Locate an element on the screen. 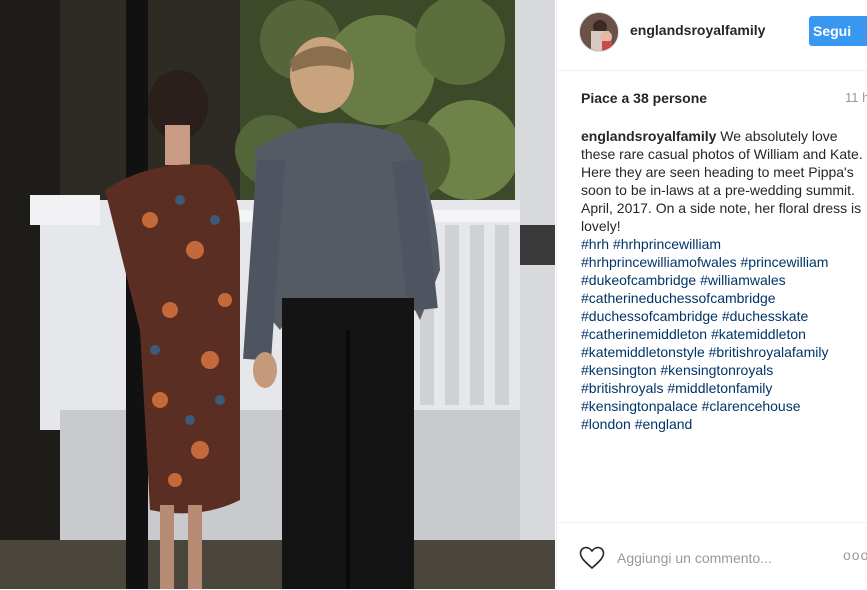 The image size is (867, 590). more-options-icon: ooo is located at coordinates (855, 555).